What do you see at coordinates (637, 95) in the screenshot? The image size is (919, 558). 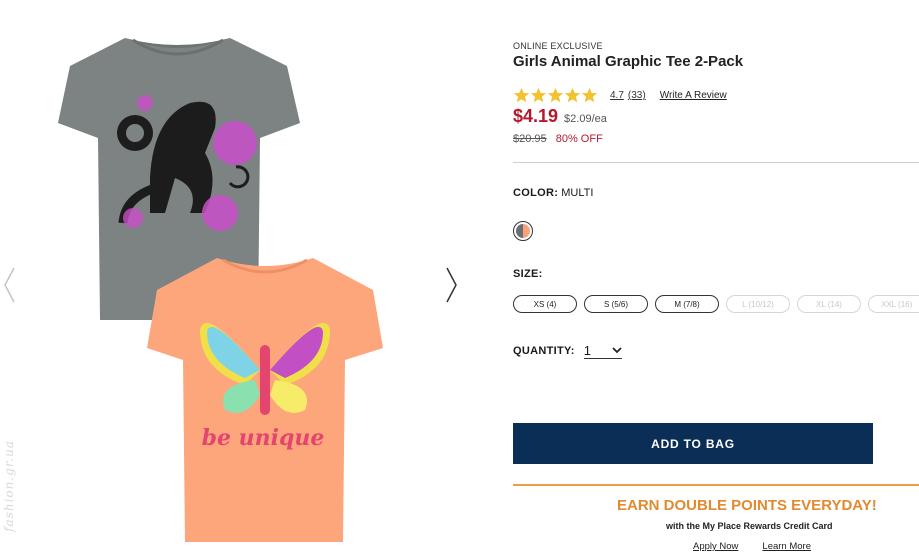 I see `rating-count: (33)` at bounding box center [637, 95].